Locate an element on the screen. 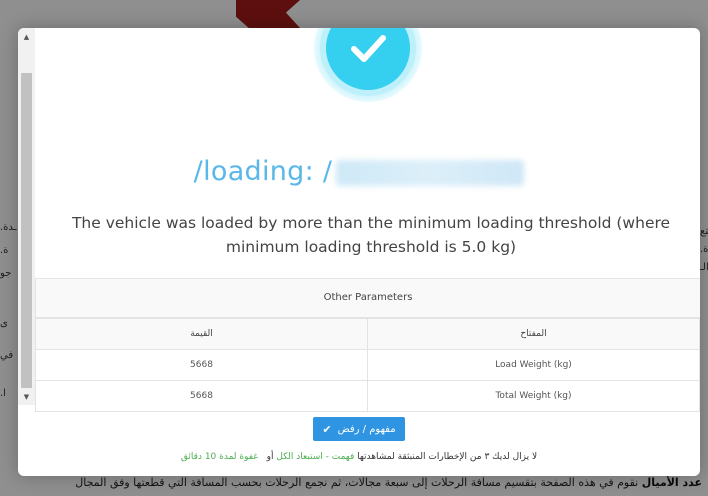  modal-scrollbar: ▲ ▼ is located at coordinates (26, 216).